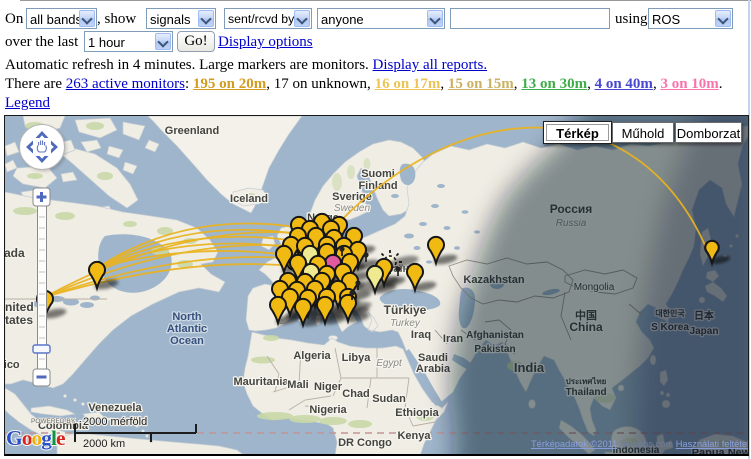 The width and height of the screenshot is (751, 459). Describe the element at coordinates (389, 363) in the screenshot. I see `svg-text: Egypt` at that location.